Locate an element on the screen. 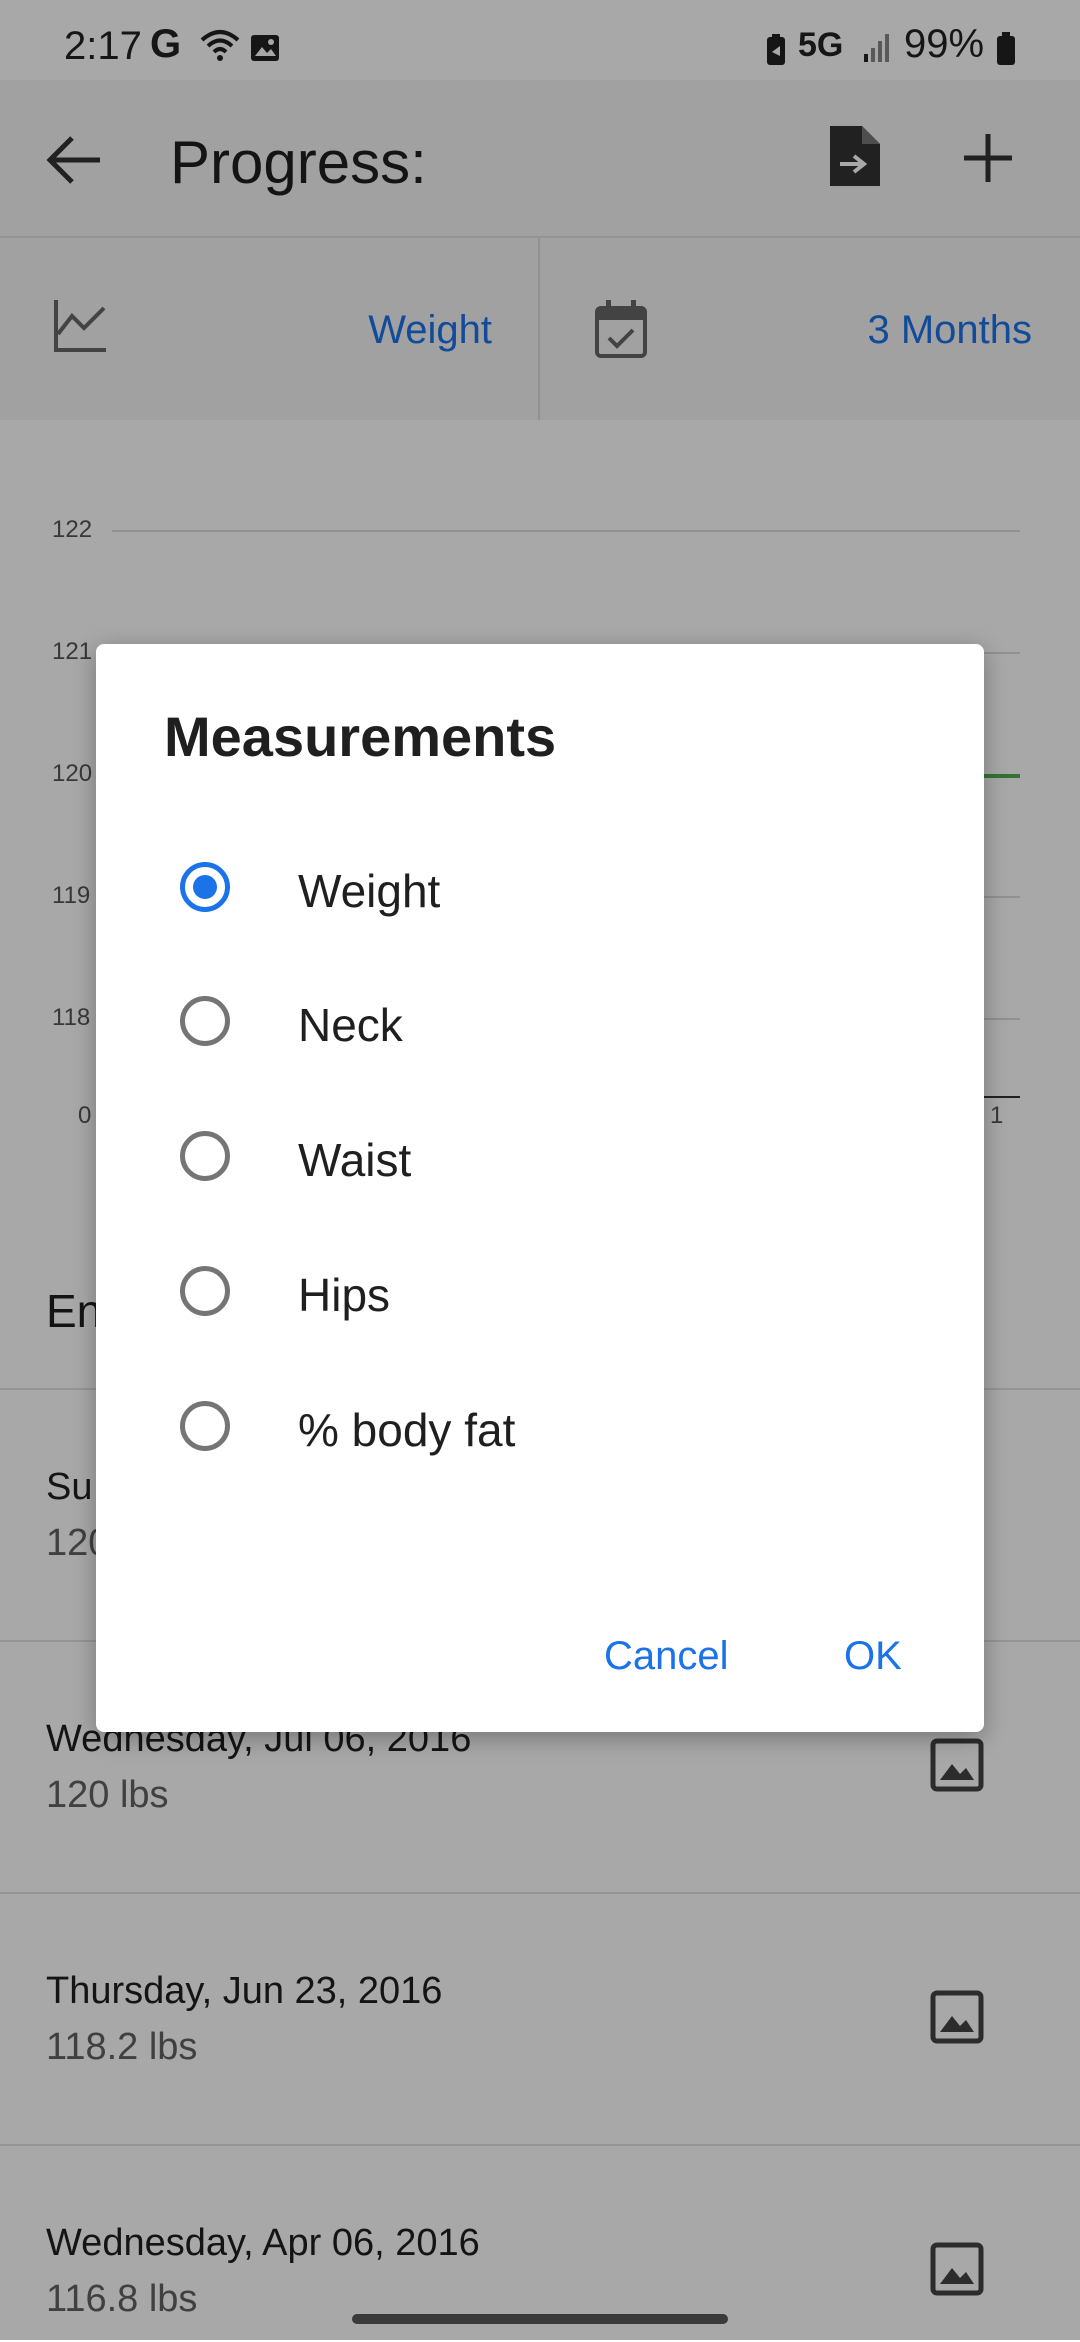 This screenshot has height=2342, width=1080. option-body-fat: % body fat is located at coordinates (540, 1428).